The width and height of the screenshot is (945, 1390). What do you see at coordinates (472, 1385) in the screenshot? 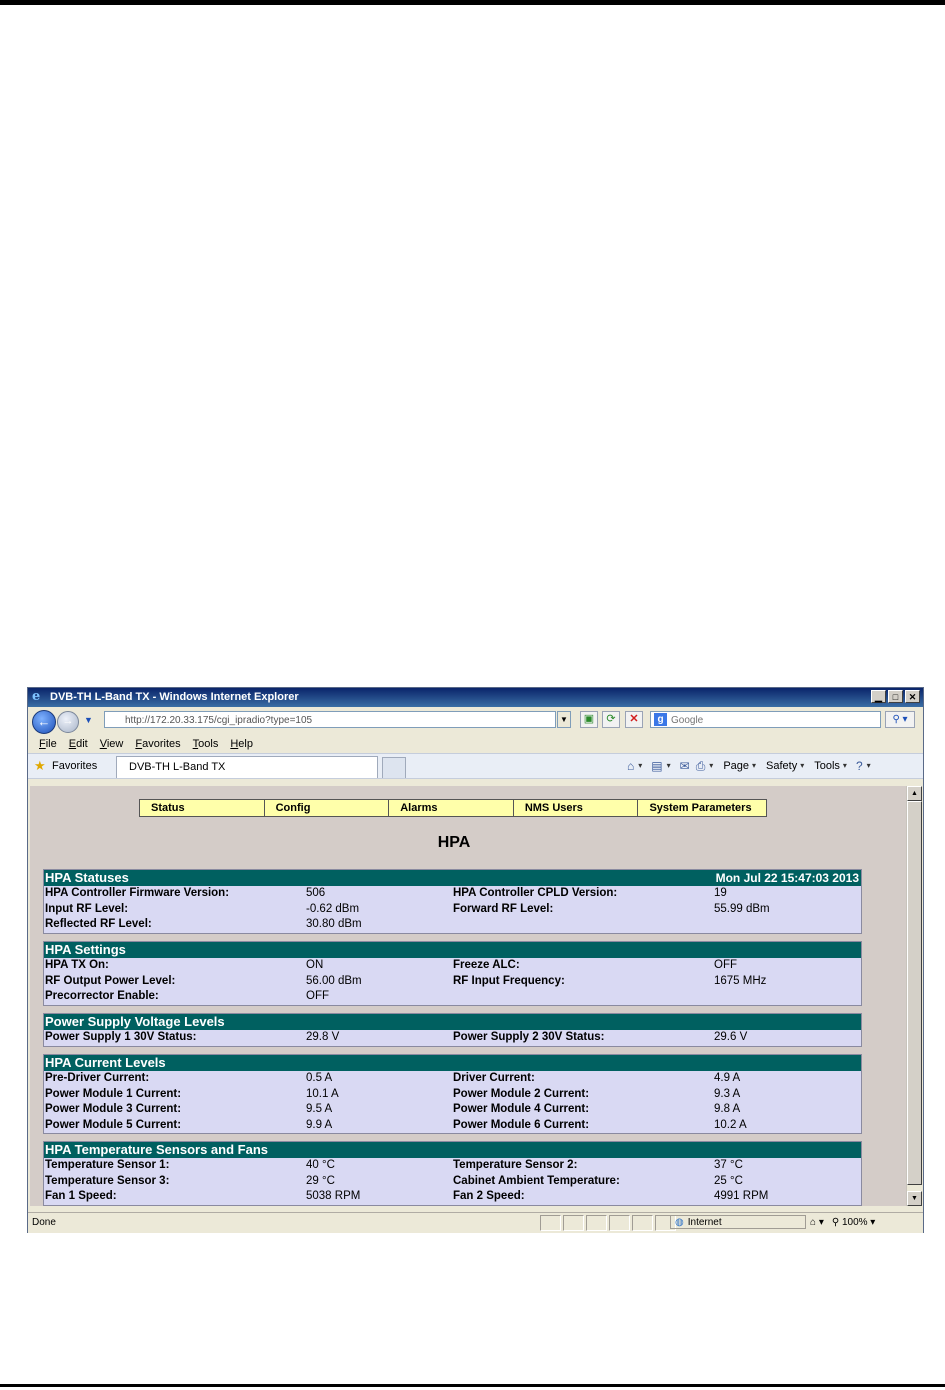
I see `page-bottom-rule` at bounding box center [472, 1385].